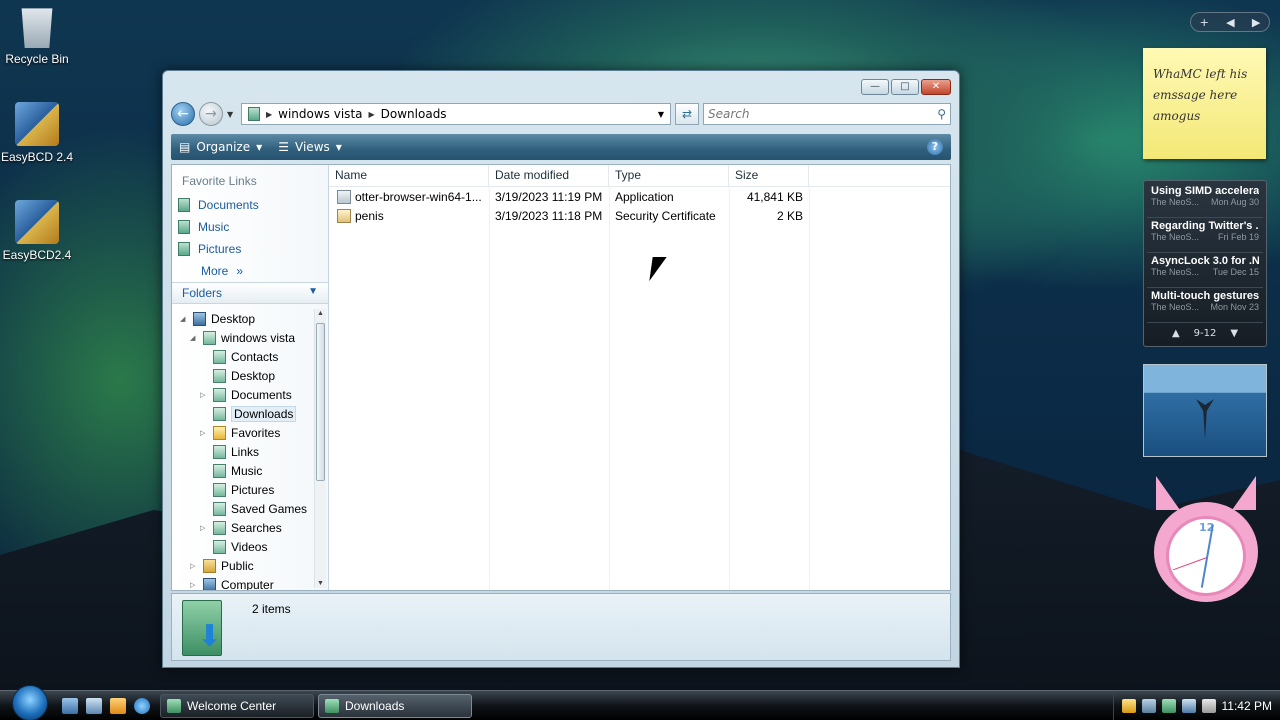 The image size is (1280, 720). What do you see at coordinates (250, 293) in the screenshot?
I see `folders-header: Folders ▼` at bounding box center [250, 293].